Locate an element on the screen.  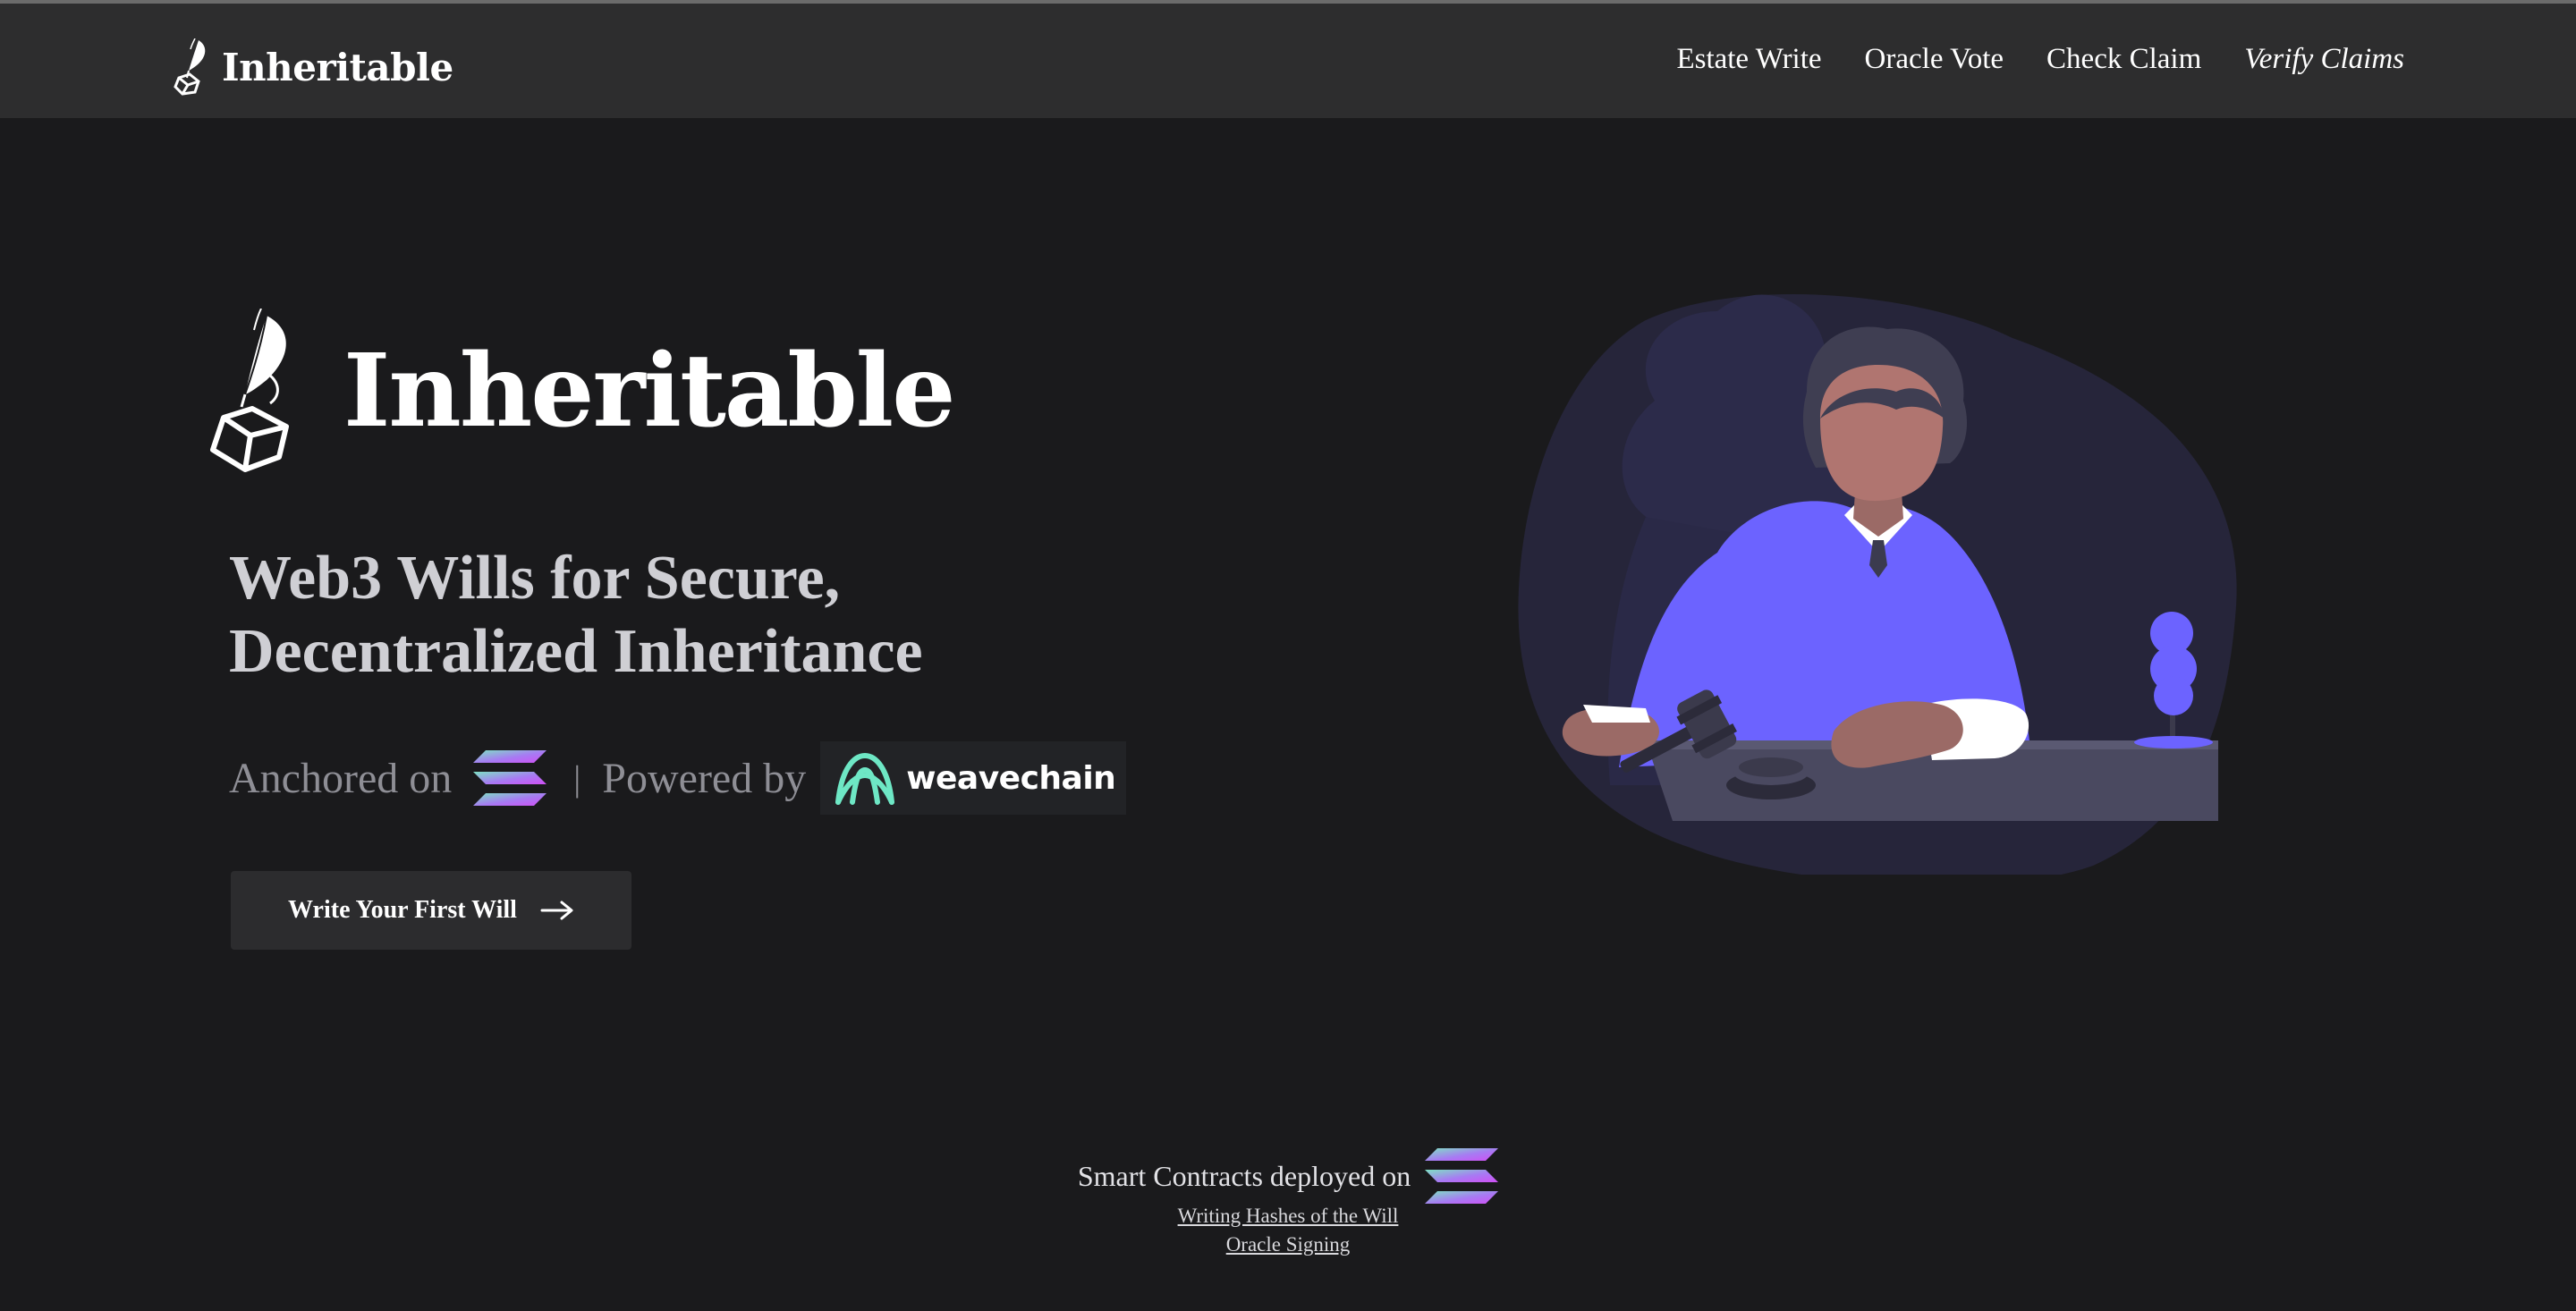
hero-subtitle-line1: Web3 Wills for Secure, is located at coordinates (535, 578).